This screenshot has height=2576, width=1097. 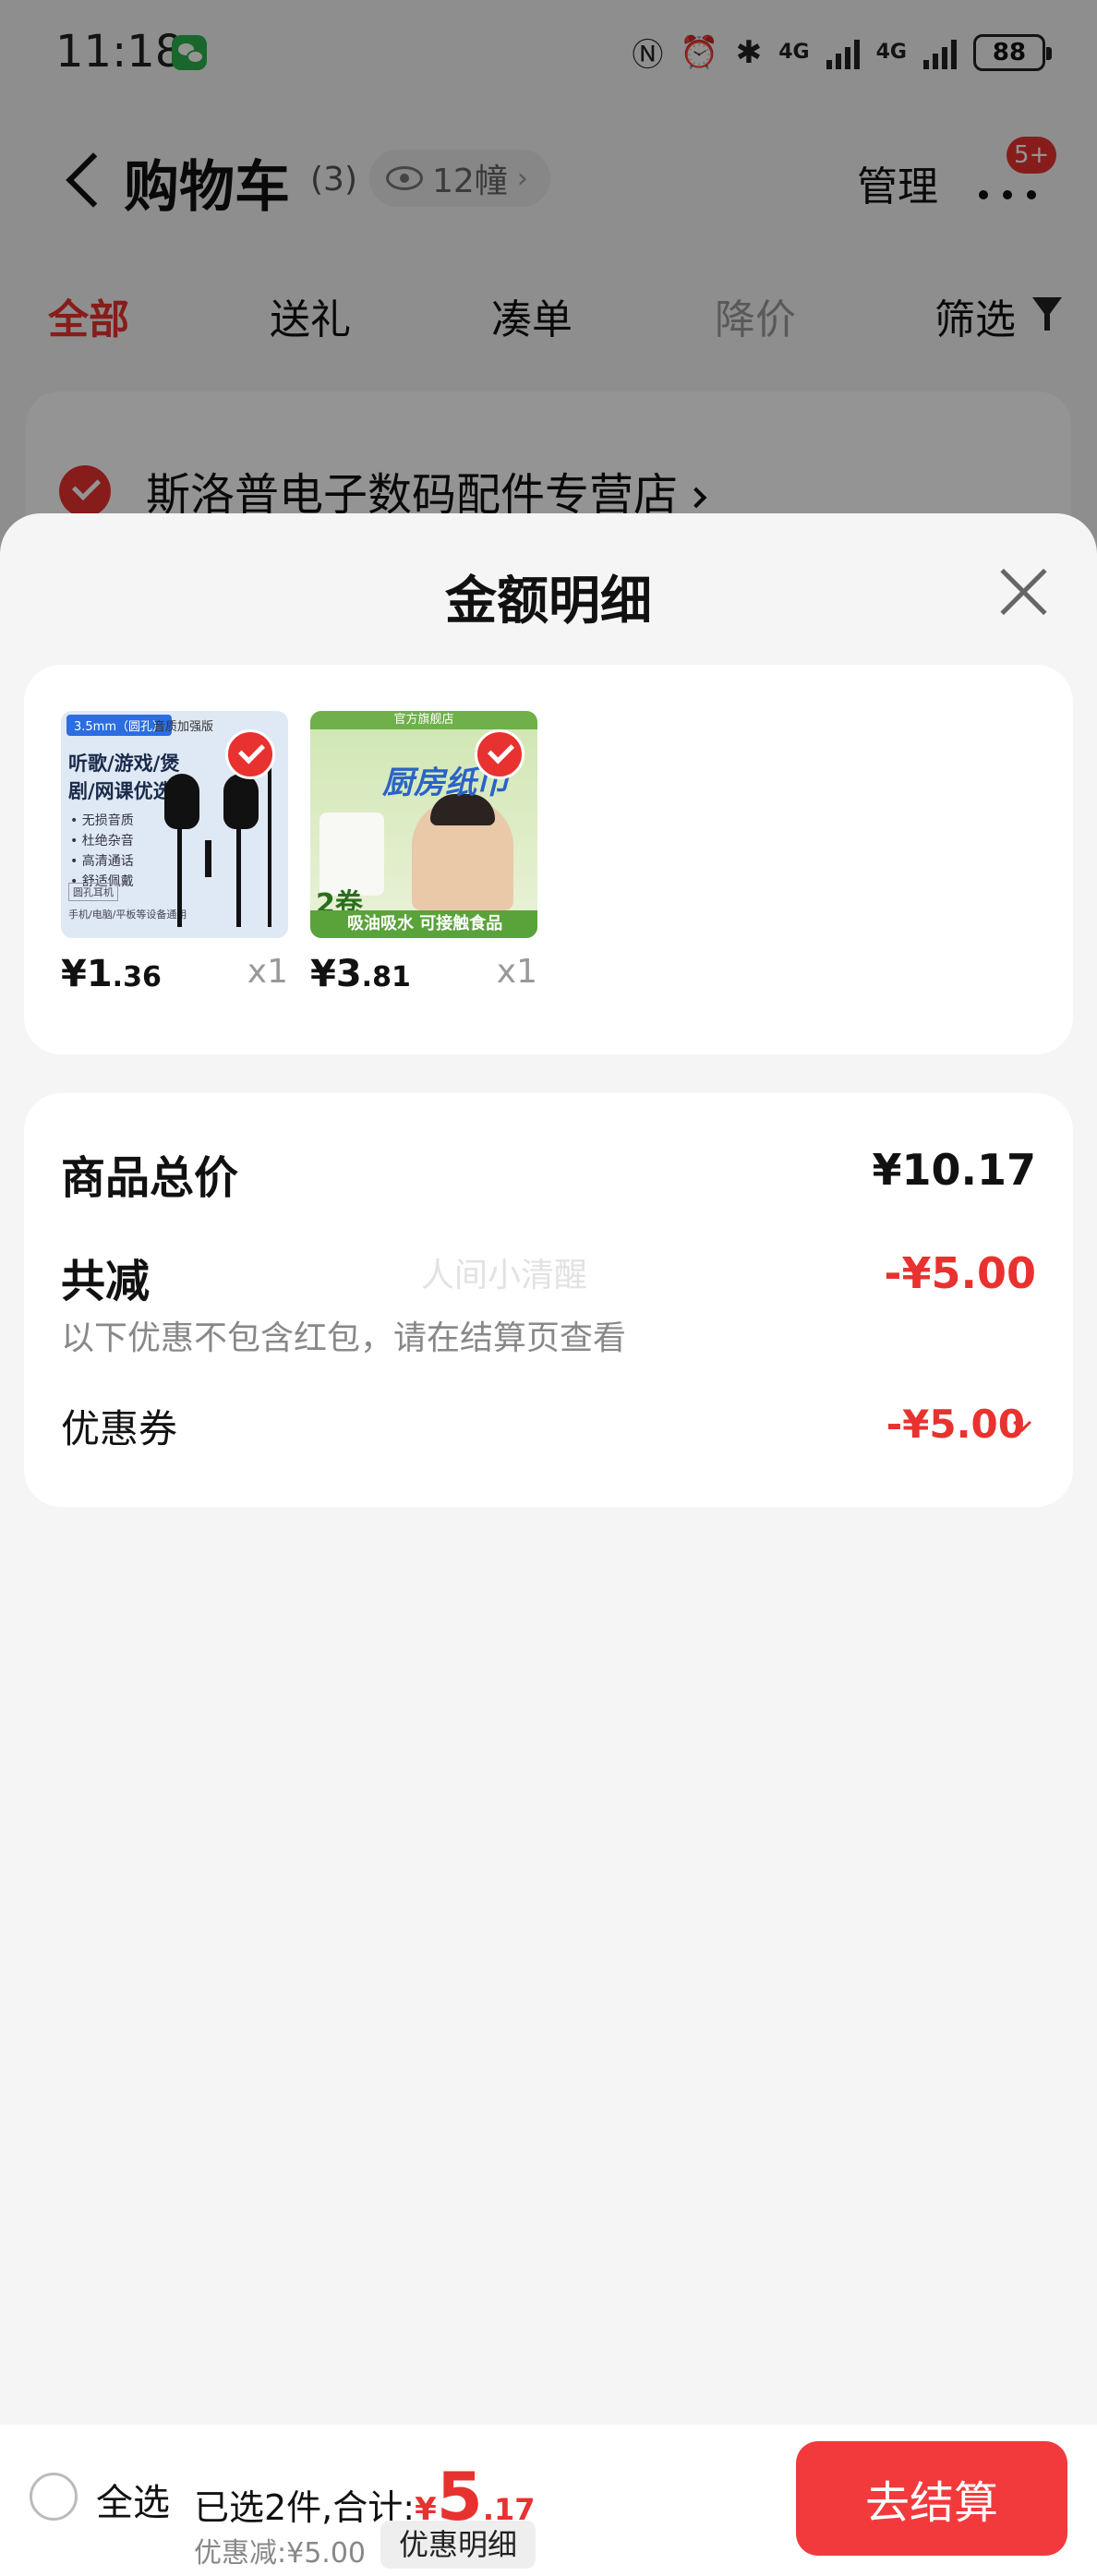 What do you see at coordinates (931, 2498) in the screenshot?
I see `checkout-button: 去结算` at bounding box center [931, 2498].